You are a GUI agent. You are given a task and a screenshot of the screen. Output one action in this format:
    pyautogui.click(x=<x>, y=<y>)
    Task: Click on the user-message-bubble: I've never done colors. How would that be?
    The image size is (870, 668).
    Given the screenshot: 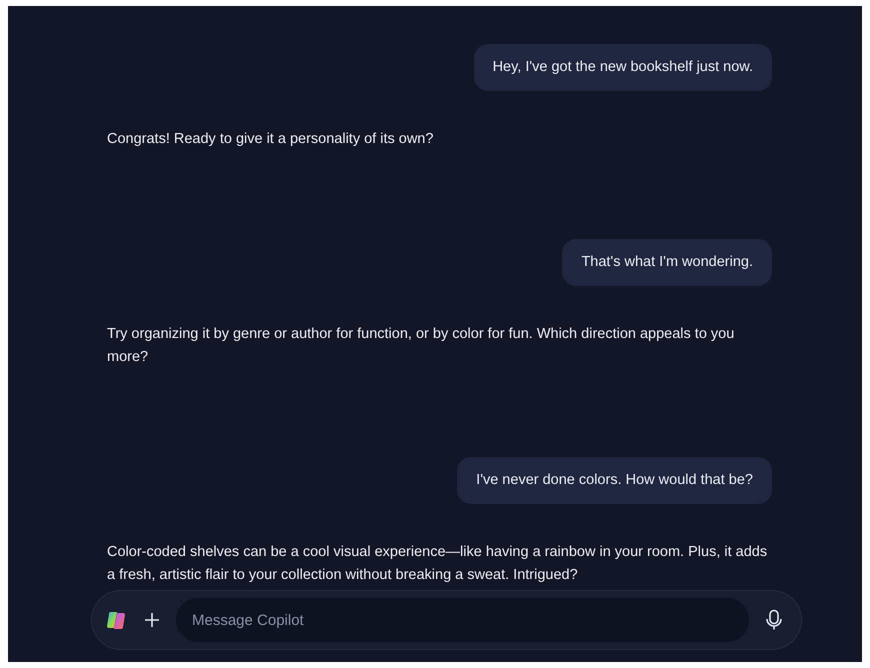 What is the action you would take?
    pyautogui.click(x=614, y=480)
    